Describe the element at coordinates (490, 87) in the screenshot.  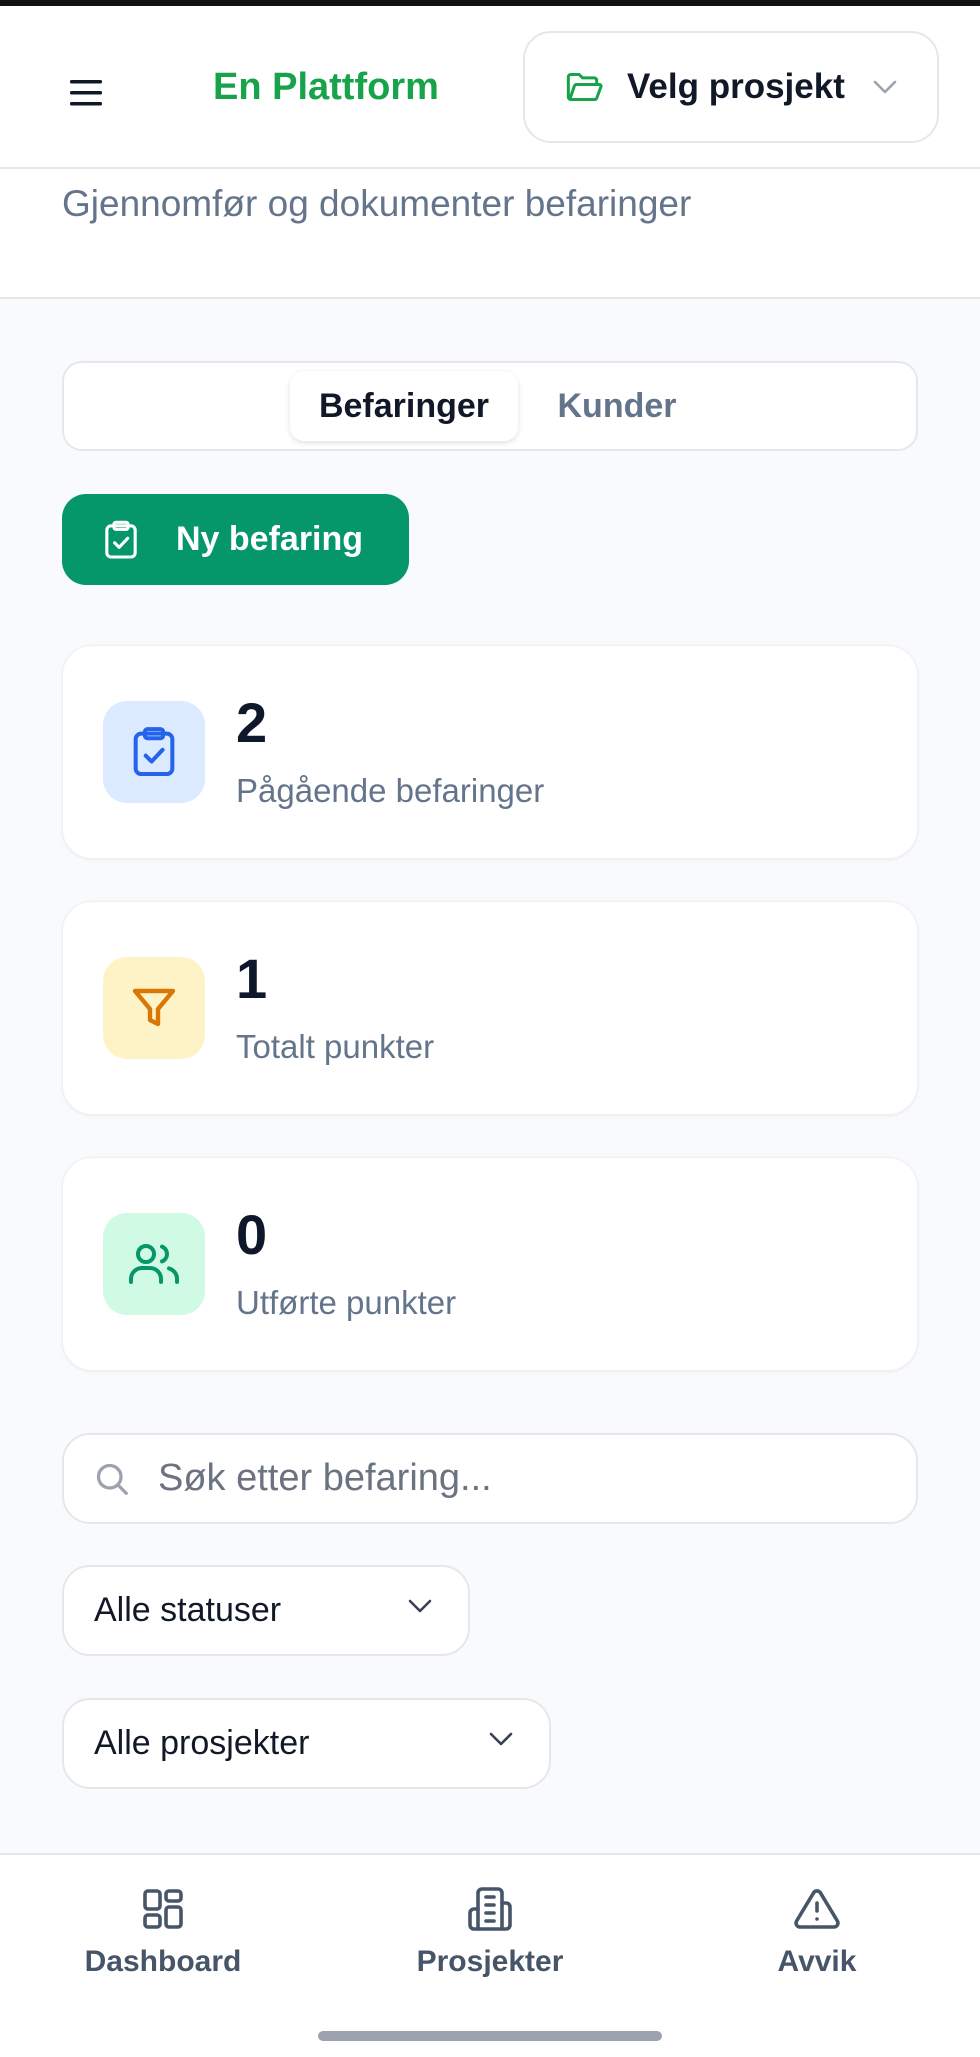
I see `app-header: En Plattform Velg prosjekt` at that location.